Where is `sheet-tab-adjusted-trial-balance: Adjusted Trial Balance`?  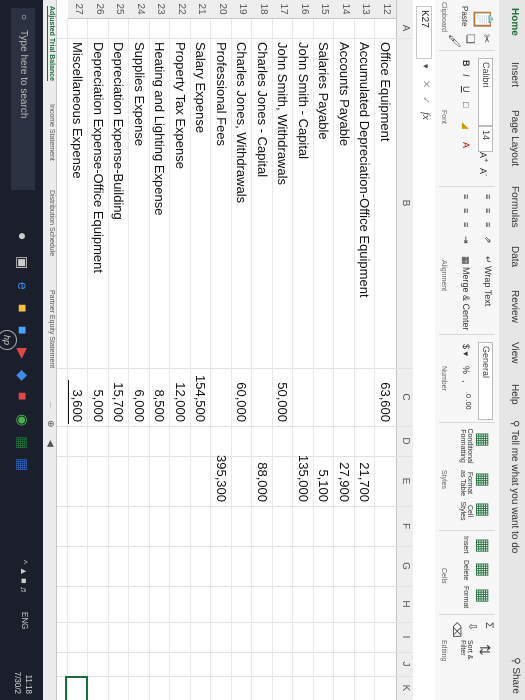 sheet-tab-adjusted-trial-balance: Adjusted Trial Balance is located at coordinates (51, 44).